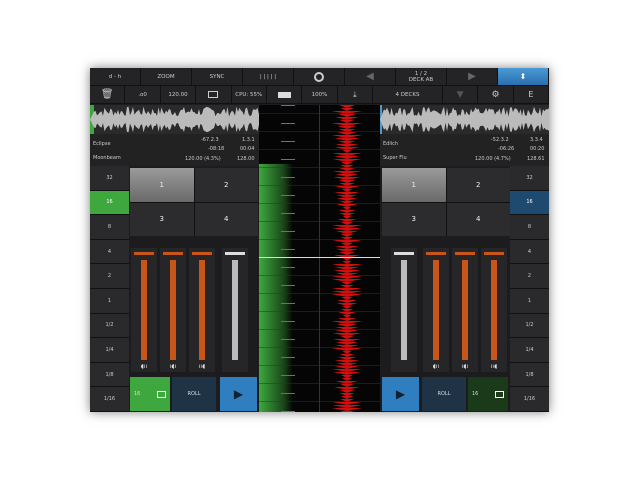 This screenshot has width=640, height=480. I want to click on scrolling-waveforms, so click(319, 258).